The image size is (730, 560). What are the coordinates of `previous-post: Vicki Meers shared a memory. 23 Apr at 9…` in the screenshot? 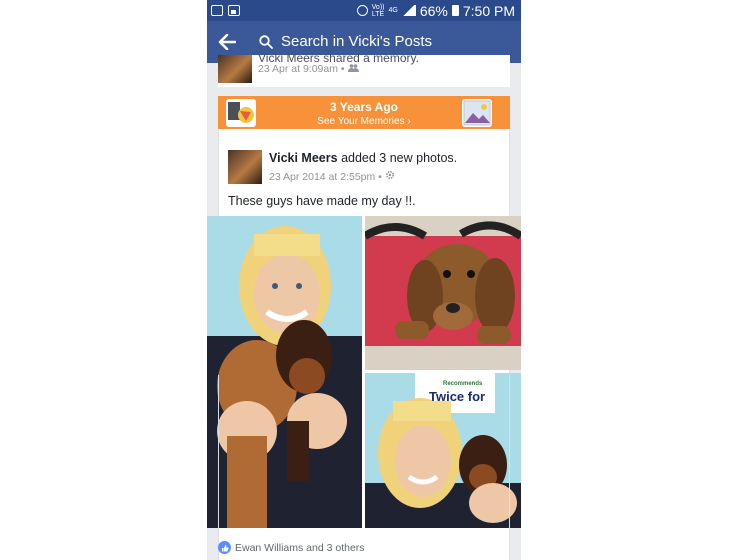 It's located at (364, 69).